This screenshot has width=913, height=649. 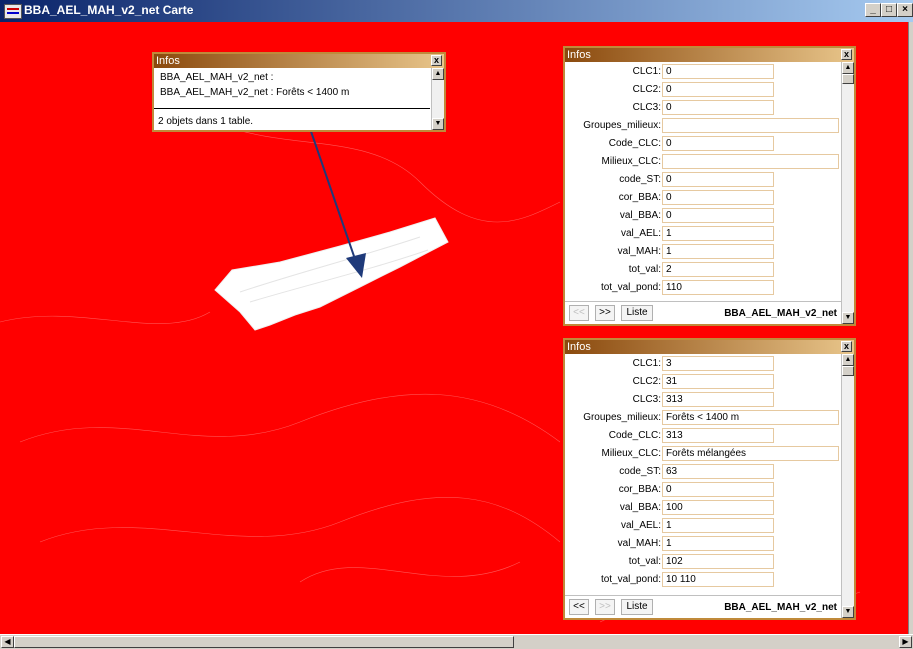 I want to click on field-value: 63, so click(x=718, y=471).